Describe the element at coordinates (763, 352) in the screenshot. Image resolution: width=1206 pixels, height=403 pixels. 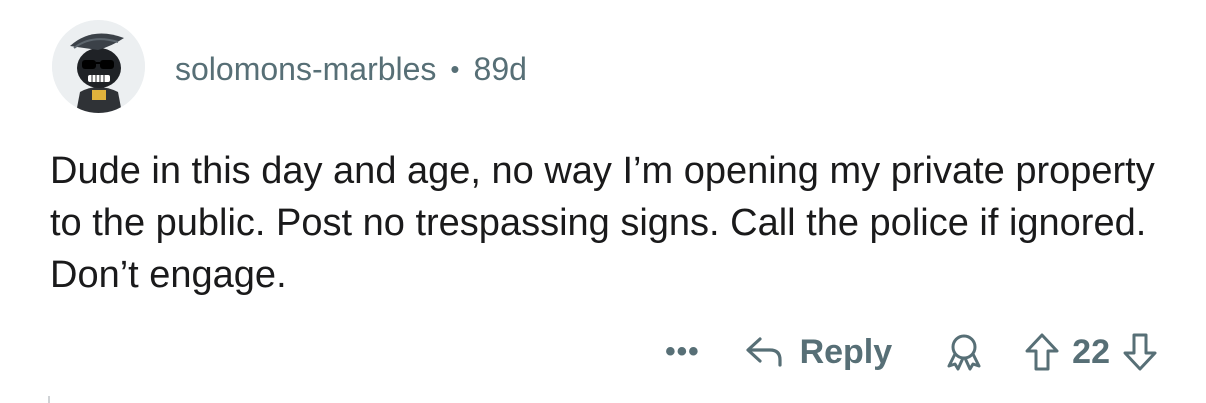
I see `reply-arrow-icon` at that location.